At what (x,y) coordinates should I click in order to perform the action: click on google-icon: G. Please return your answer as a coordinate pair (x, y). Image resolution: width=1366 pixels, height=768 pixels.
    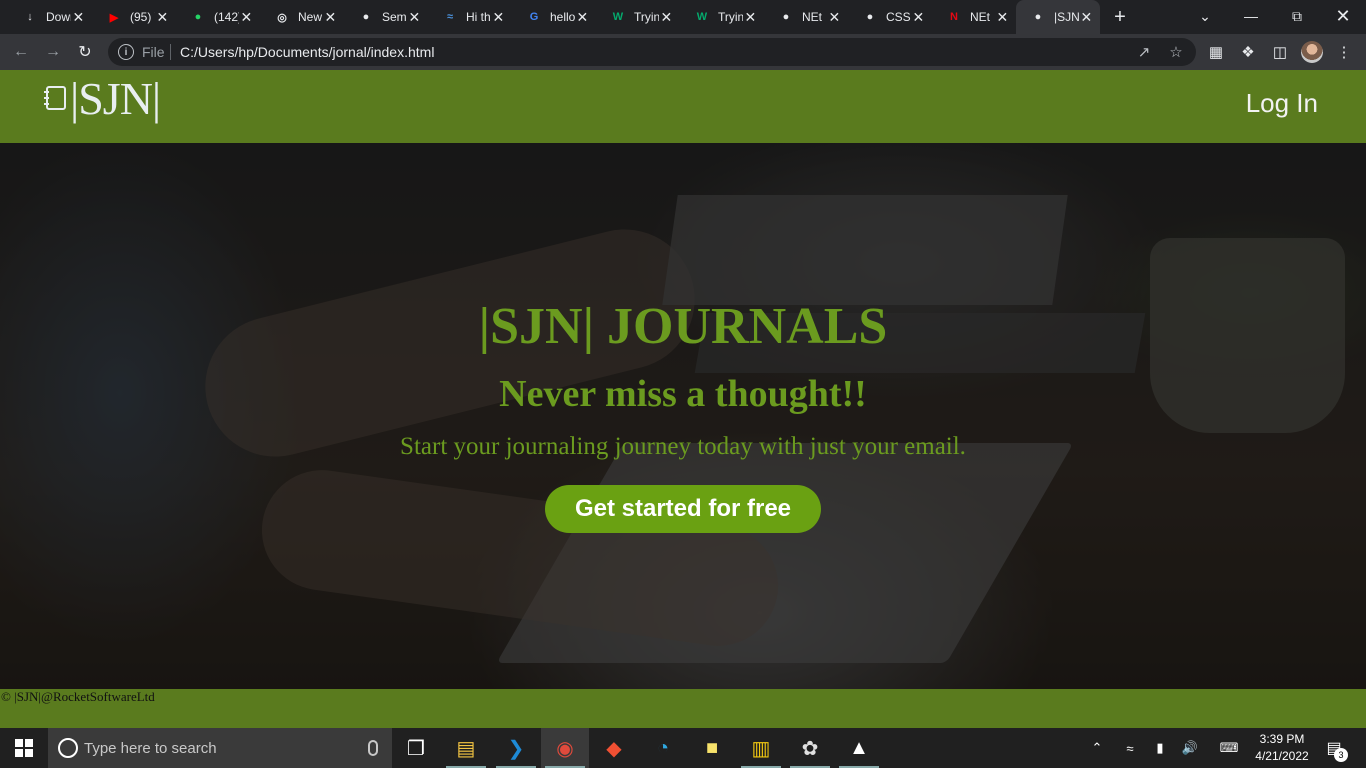
    Looking at the image, I should click on (534, 17).